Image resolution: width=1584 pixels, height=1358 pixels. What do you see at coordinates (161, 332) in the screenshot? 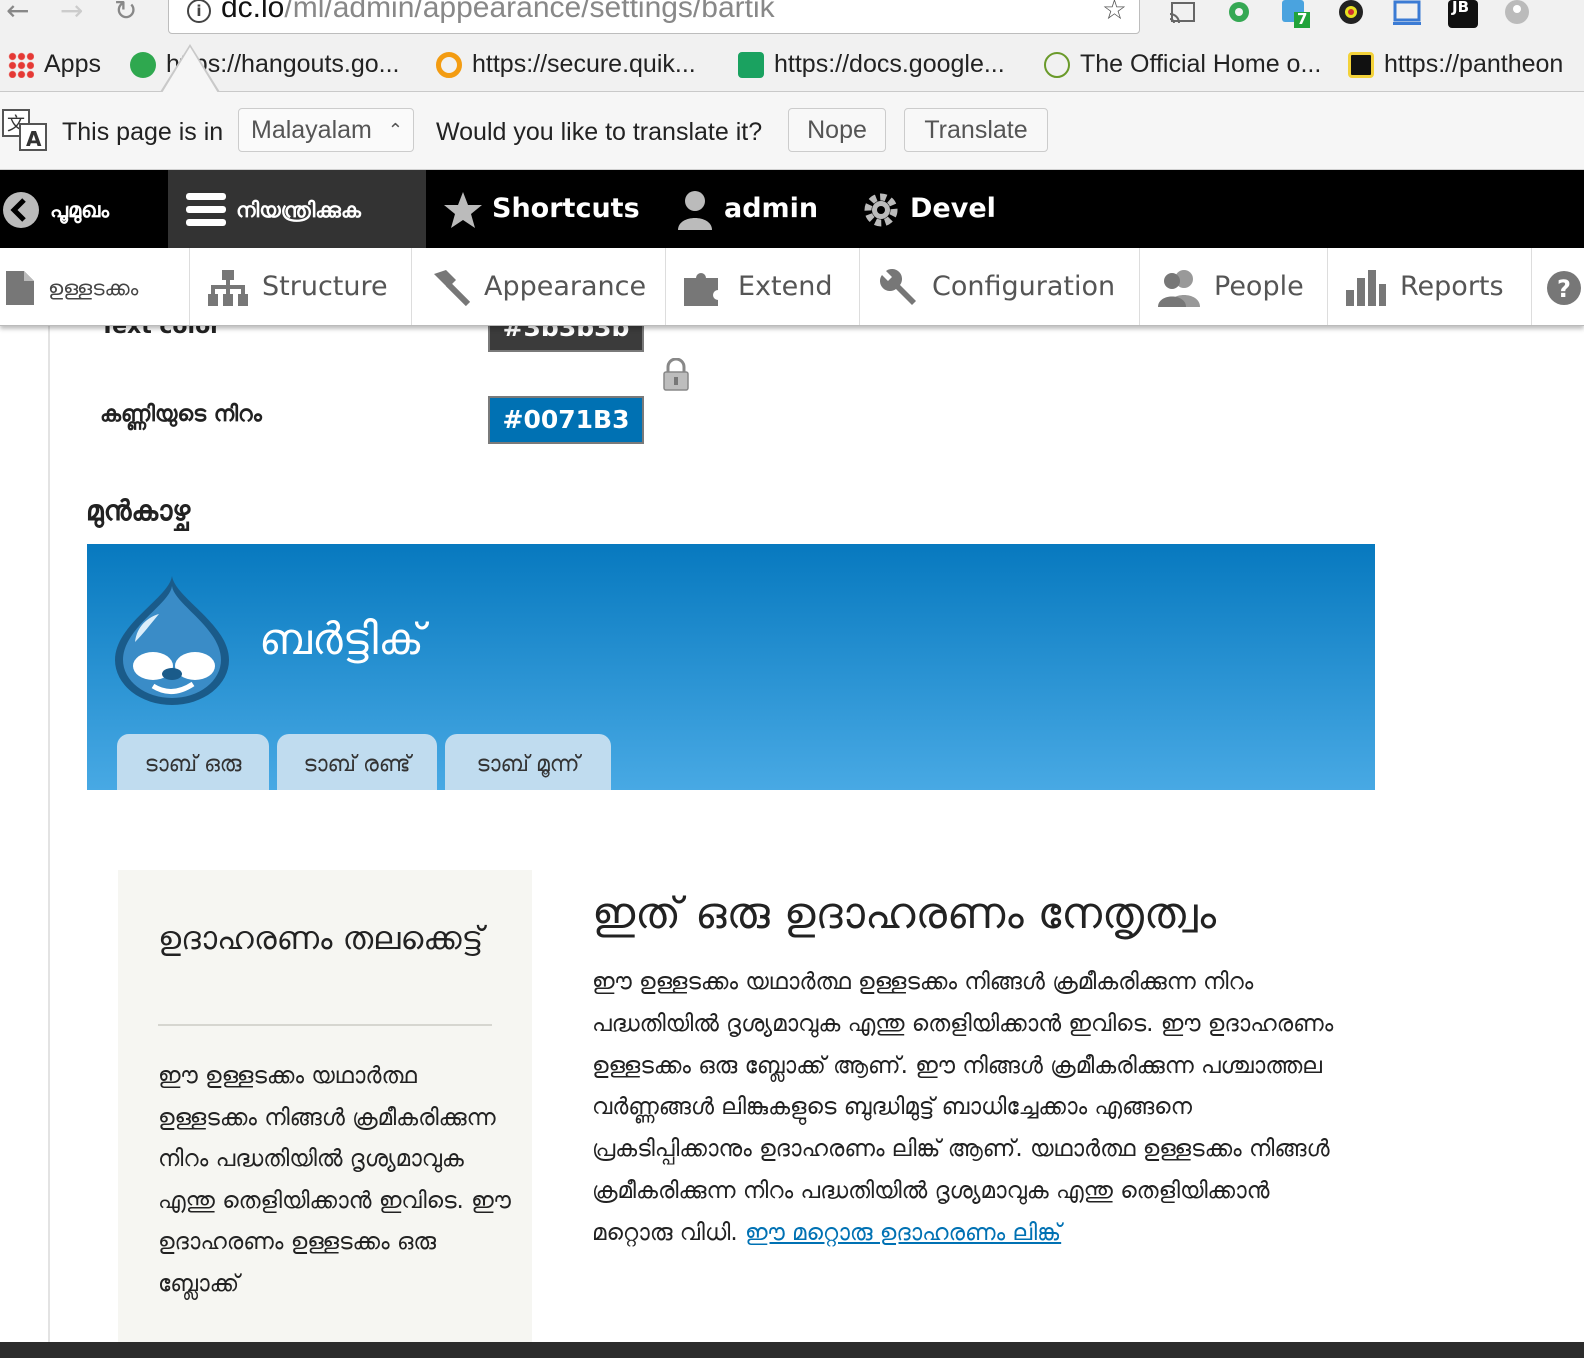
I see `text-color-label: Text color` at bounding box center [161, 332].